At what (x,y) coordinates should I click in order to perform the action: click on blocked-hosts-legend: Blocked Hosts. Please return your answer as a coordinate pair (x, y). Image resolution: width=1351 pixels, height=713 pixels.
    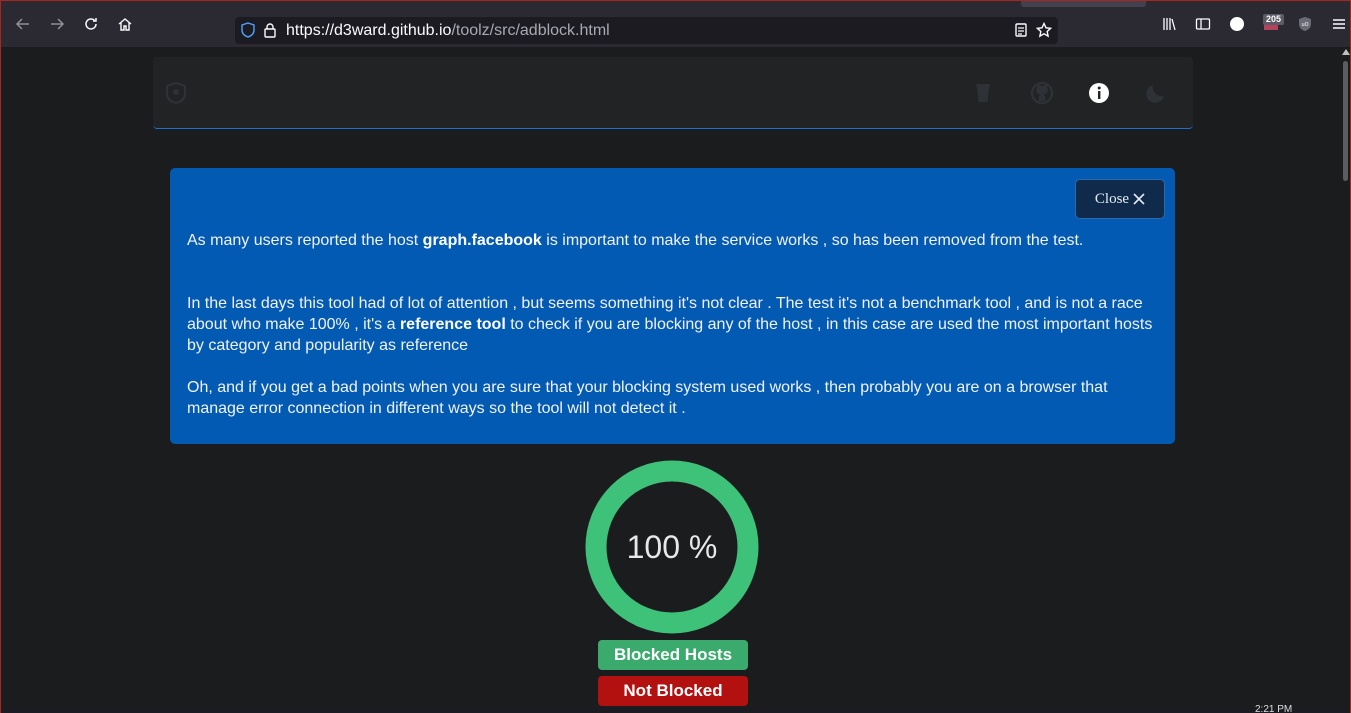
    Looking at the image, I should click on (673, 655).